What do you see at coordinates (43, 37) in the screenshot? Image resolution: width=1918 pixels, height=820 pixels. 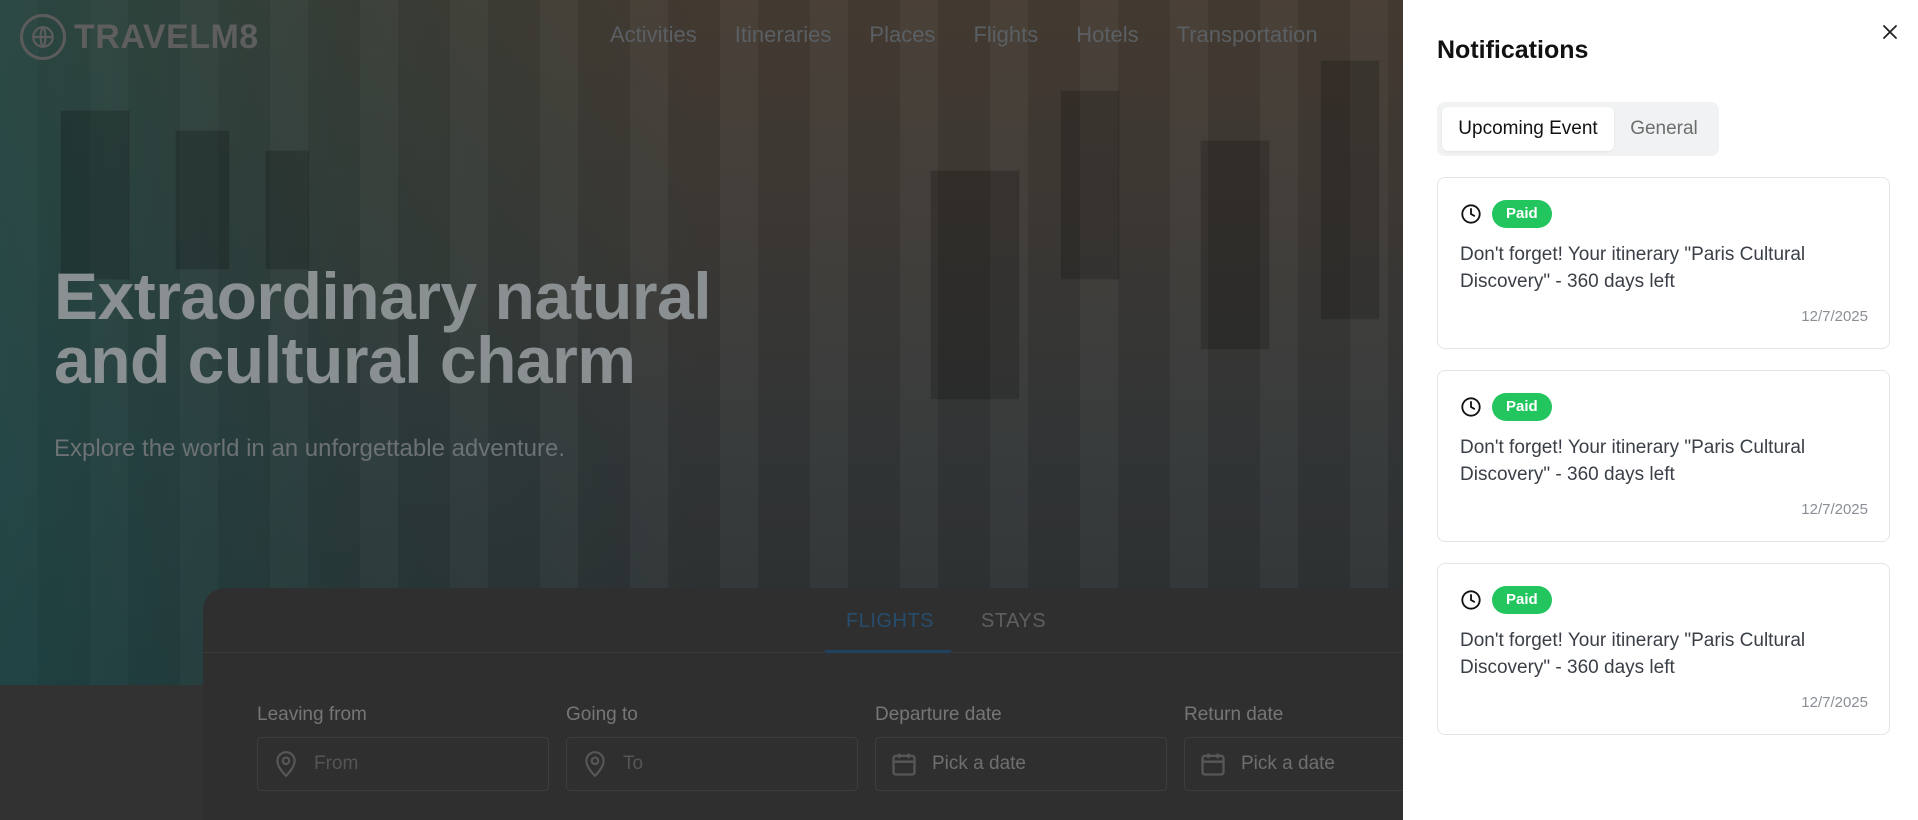 I see `globe-icon` at bounding box center [43, 37].